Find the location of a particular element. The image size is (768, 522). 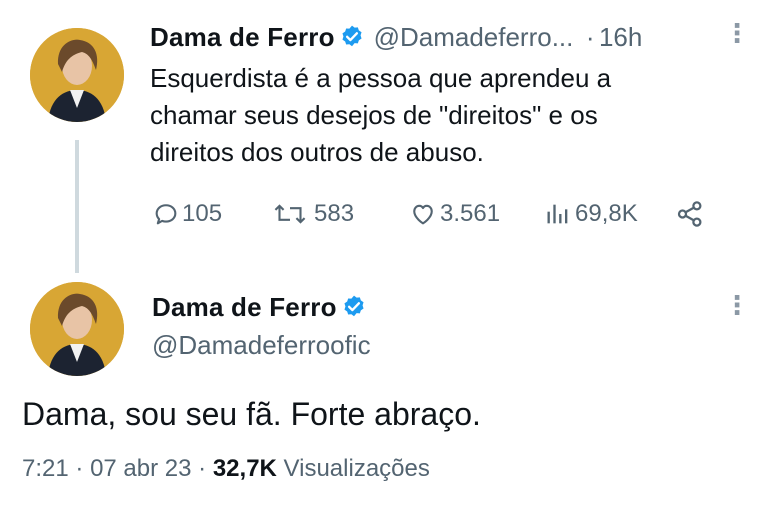

views-count: 32,7K is located at coordinates (244, 468).